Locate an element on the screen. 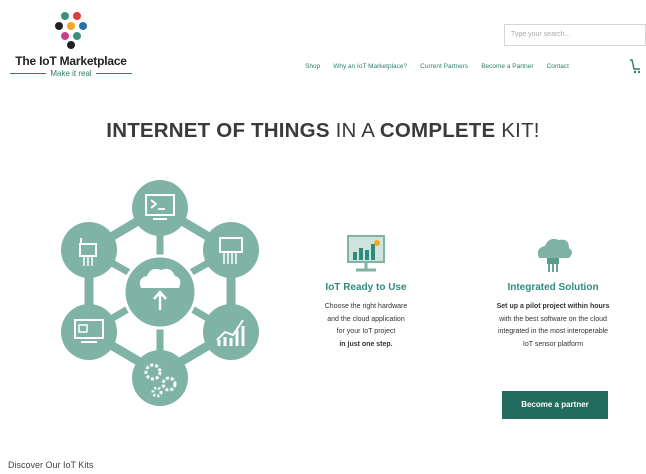 This screenshot has height=474, width=646. node-terminal is located at coordinates (160, 208).